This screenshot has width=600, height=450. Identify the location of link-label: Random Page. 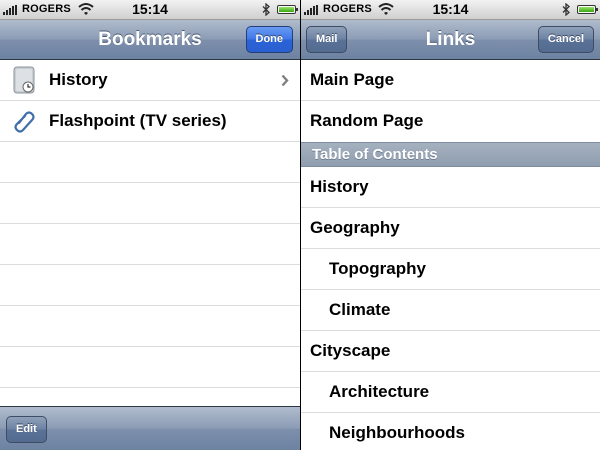
(367, 120).